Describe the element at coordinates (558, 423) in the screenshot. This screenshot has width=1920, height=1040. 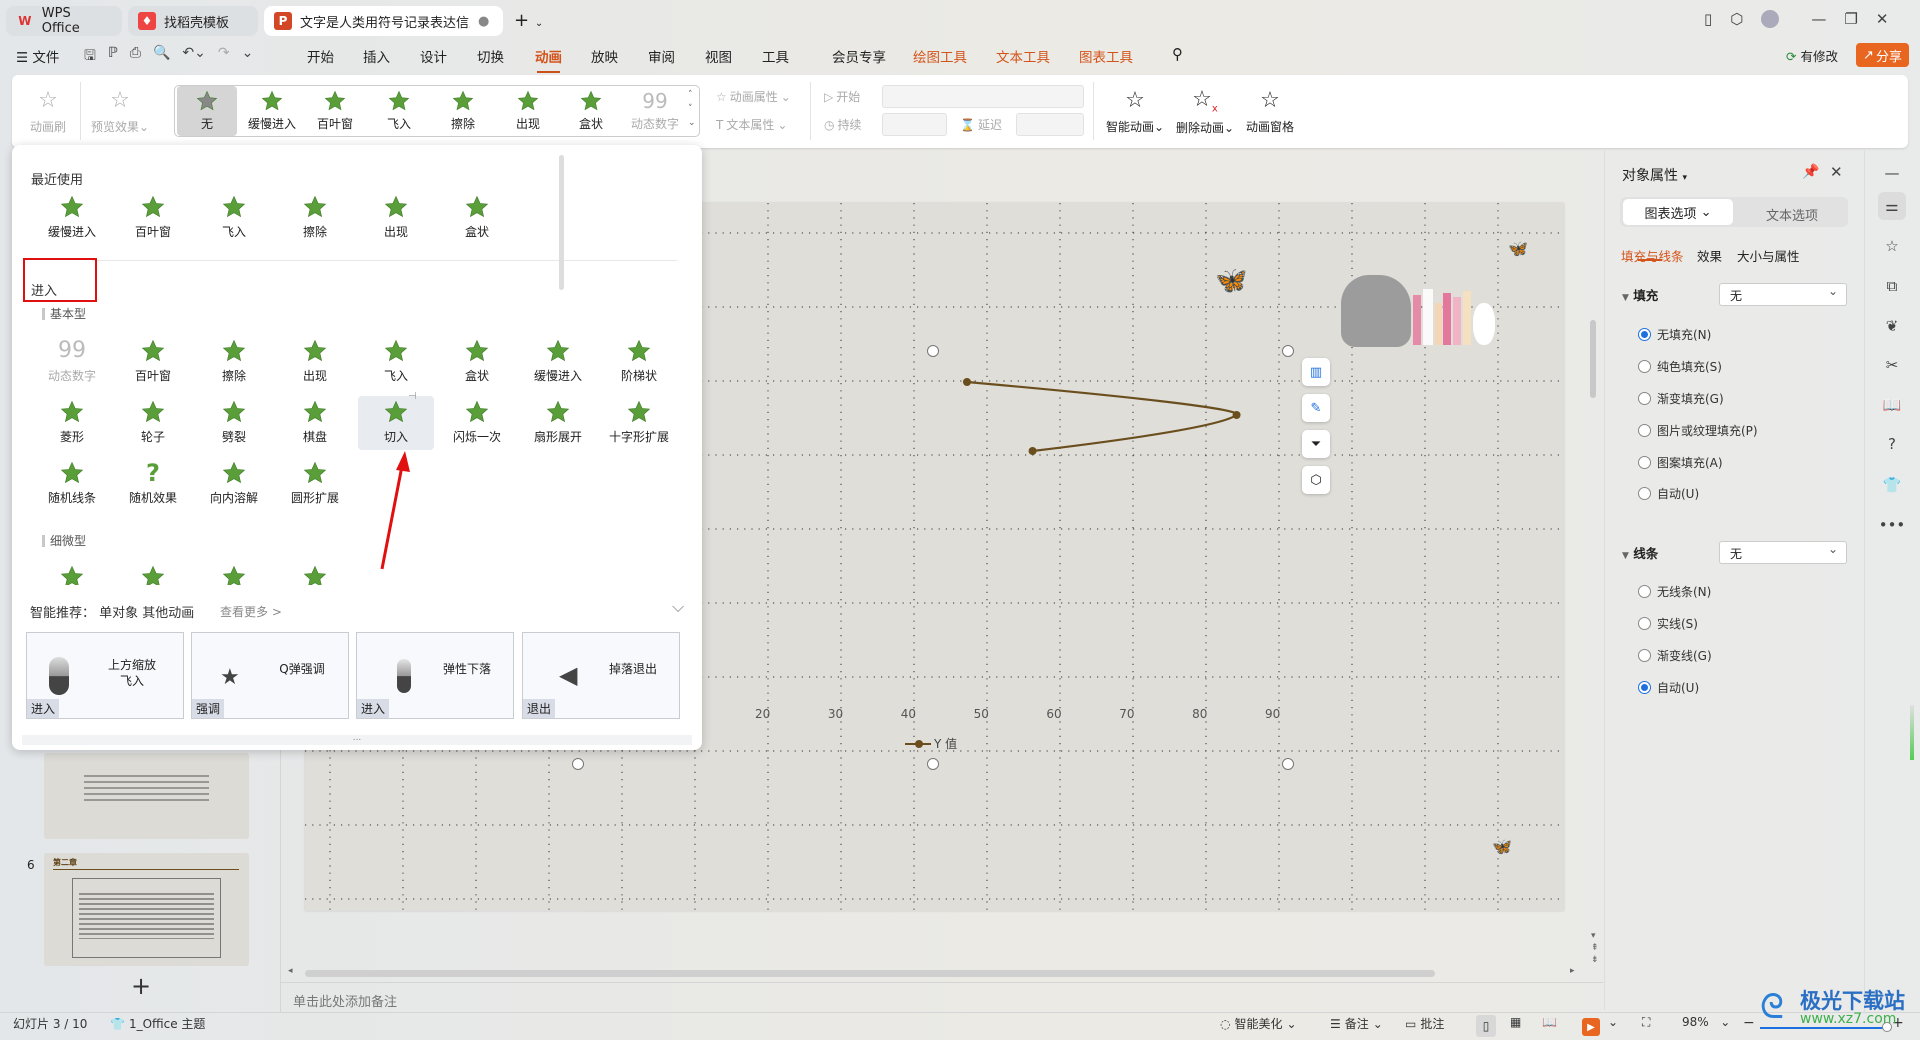
I see `effect-item: 扇形展开` at that location.